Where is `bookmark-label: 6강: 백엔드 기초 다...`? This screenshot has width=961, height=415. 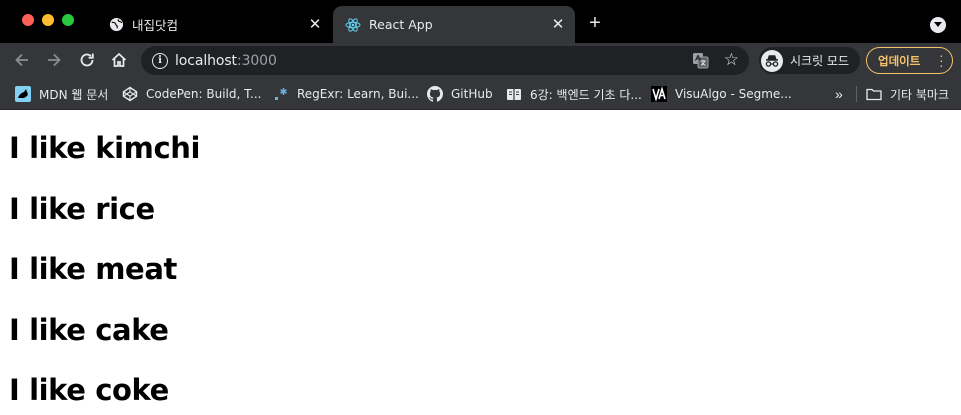 bookmark-label: 6강: 백엔드 기초 다... is located at coordinates (586, 94).